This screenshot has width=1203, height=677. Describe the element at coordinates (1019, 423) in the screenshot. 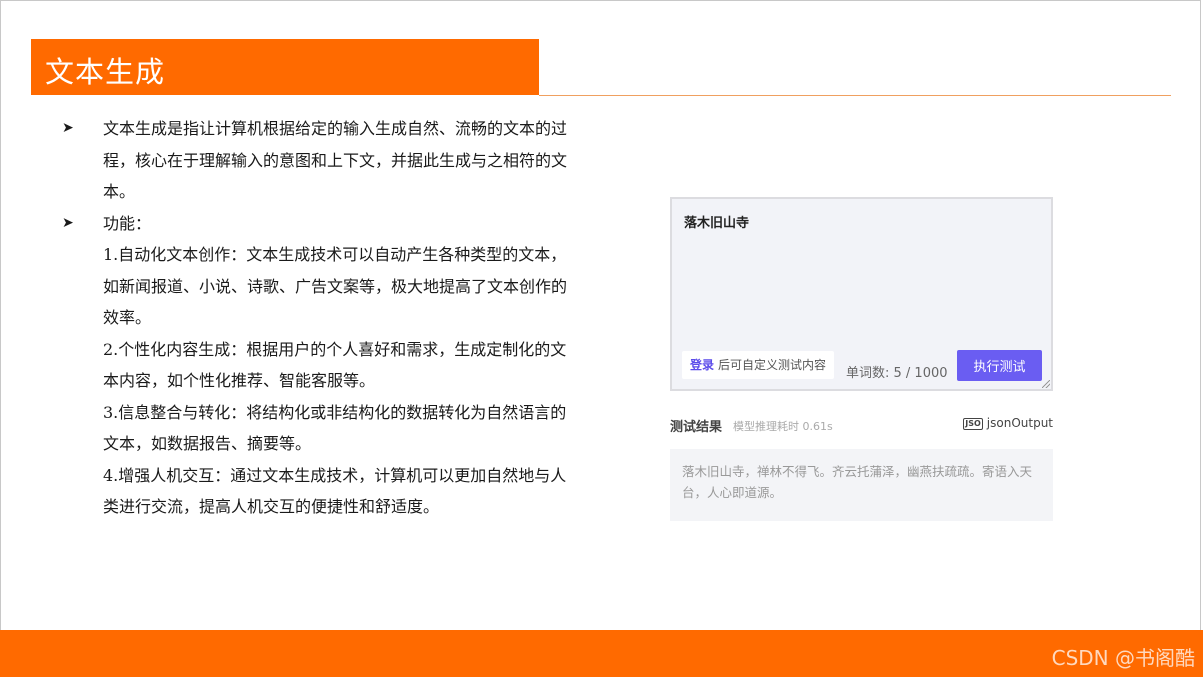

I see `json-output-label: jsonOutput` at that location.